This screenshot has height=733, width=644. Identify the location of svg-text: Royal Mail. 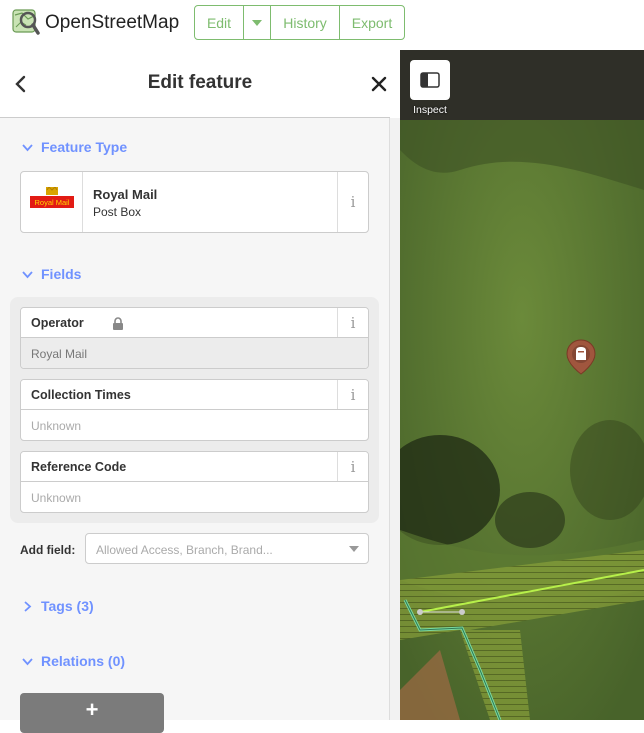
(51, 202).